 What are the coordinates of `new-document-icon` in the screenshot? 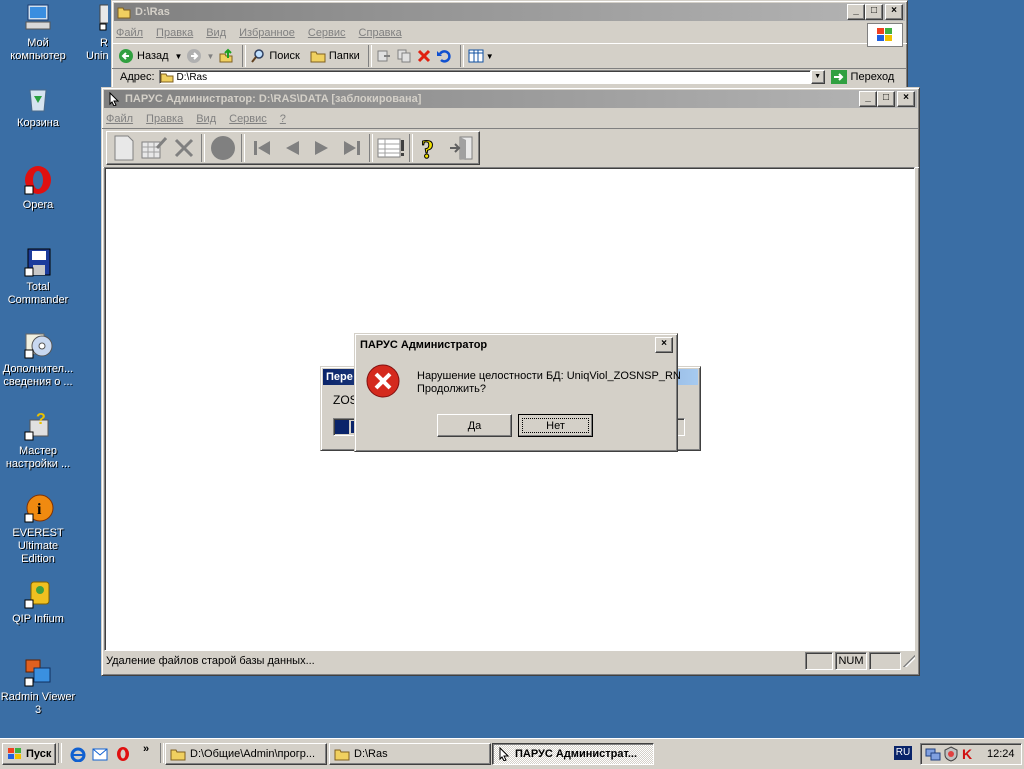 It's located at (124, 148).